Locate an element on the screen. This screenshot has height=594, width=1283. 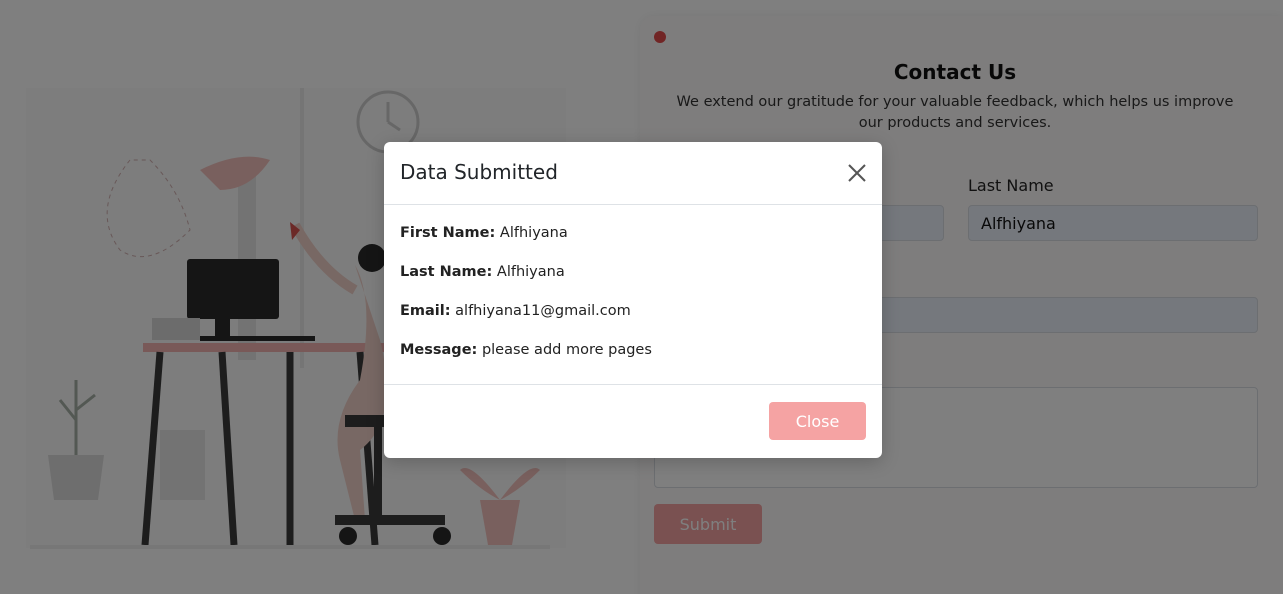
email-row: Email: alfhiyana11@gmail.com is located at coordinates (633, 319).